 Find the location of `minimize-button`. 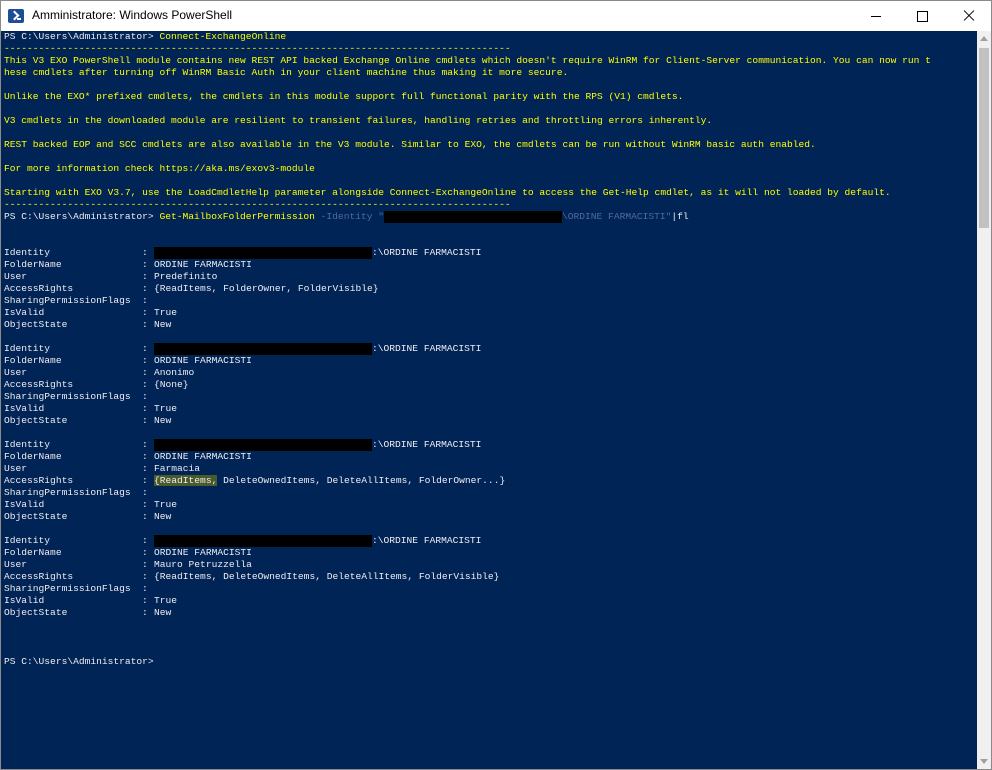

minimize-button is located at coordinates (876, 16).